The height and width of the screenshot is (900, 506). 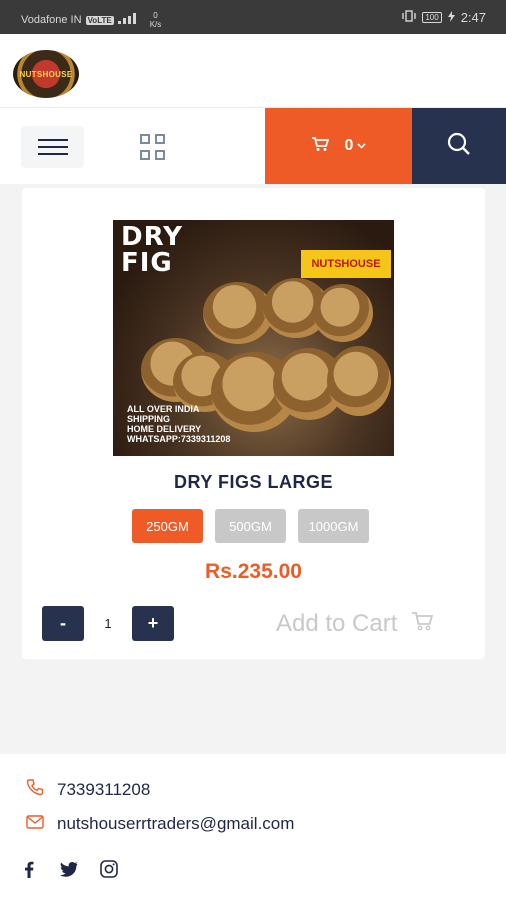 What do you see at coordinates (35, 824) in the screenshot?
I see `mail-icon` at bounding box center [35, 824].